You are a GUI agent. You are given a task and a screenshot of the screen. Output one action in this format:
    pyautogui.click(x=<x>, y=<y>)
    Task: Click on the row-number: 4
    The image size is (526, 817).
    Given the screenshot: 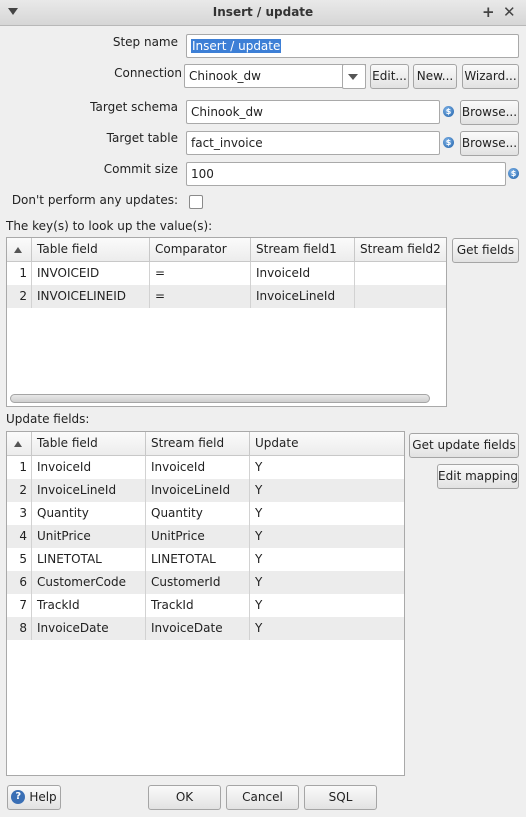 What is the action you would take?
    pyautogui.click(x=19, y=536)
    